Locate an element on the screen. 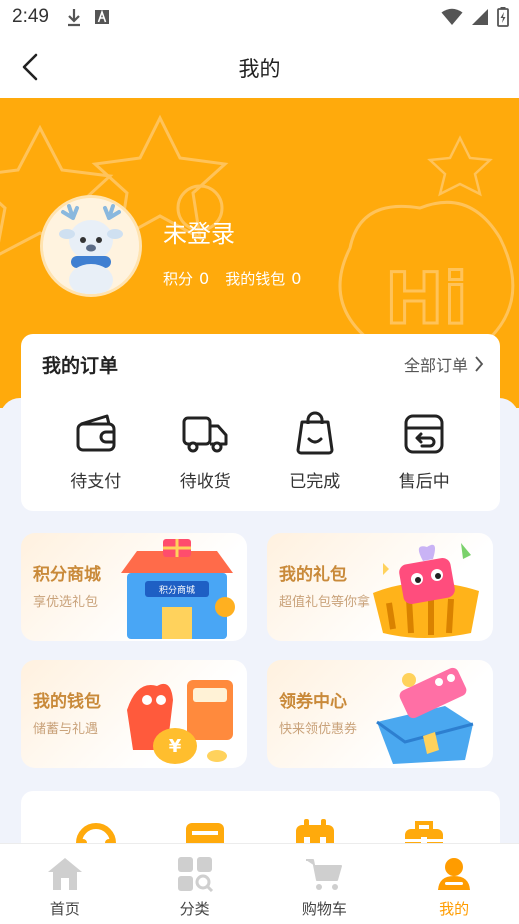  order-item-after-sales: 售后中 is located at coordinates (425, 451).